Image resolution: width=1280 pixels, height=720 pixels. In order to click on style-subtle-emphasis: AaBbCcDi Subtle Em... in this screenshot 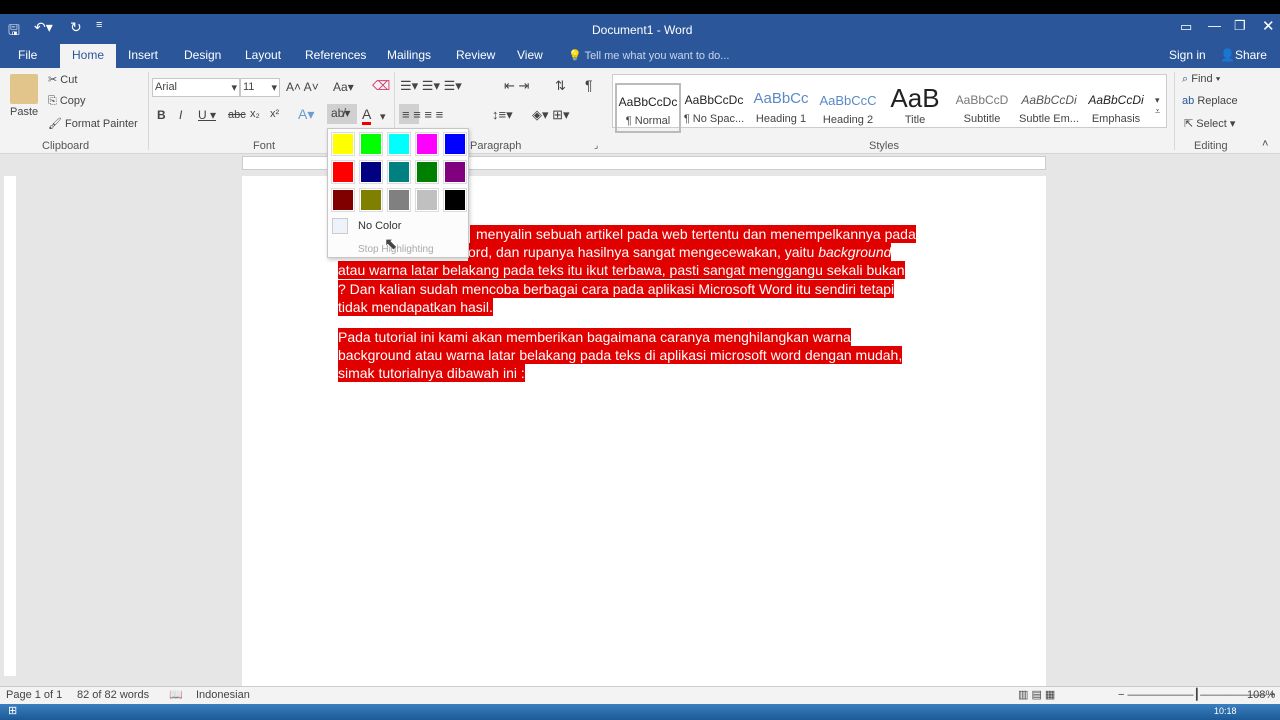, I will do `click(1049, 108)`.